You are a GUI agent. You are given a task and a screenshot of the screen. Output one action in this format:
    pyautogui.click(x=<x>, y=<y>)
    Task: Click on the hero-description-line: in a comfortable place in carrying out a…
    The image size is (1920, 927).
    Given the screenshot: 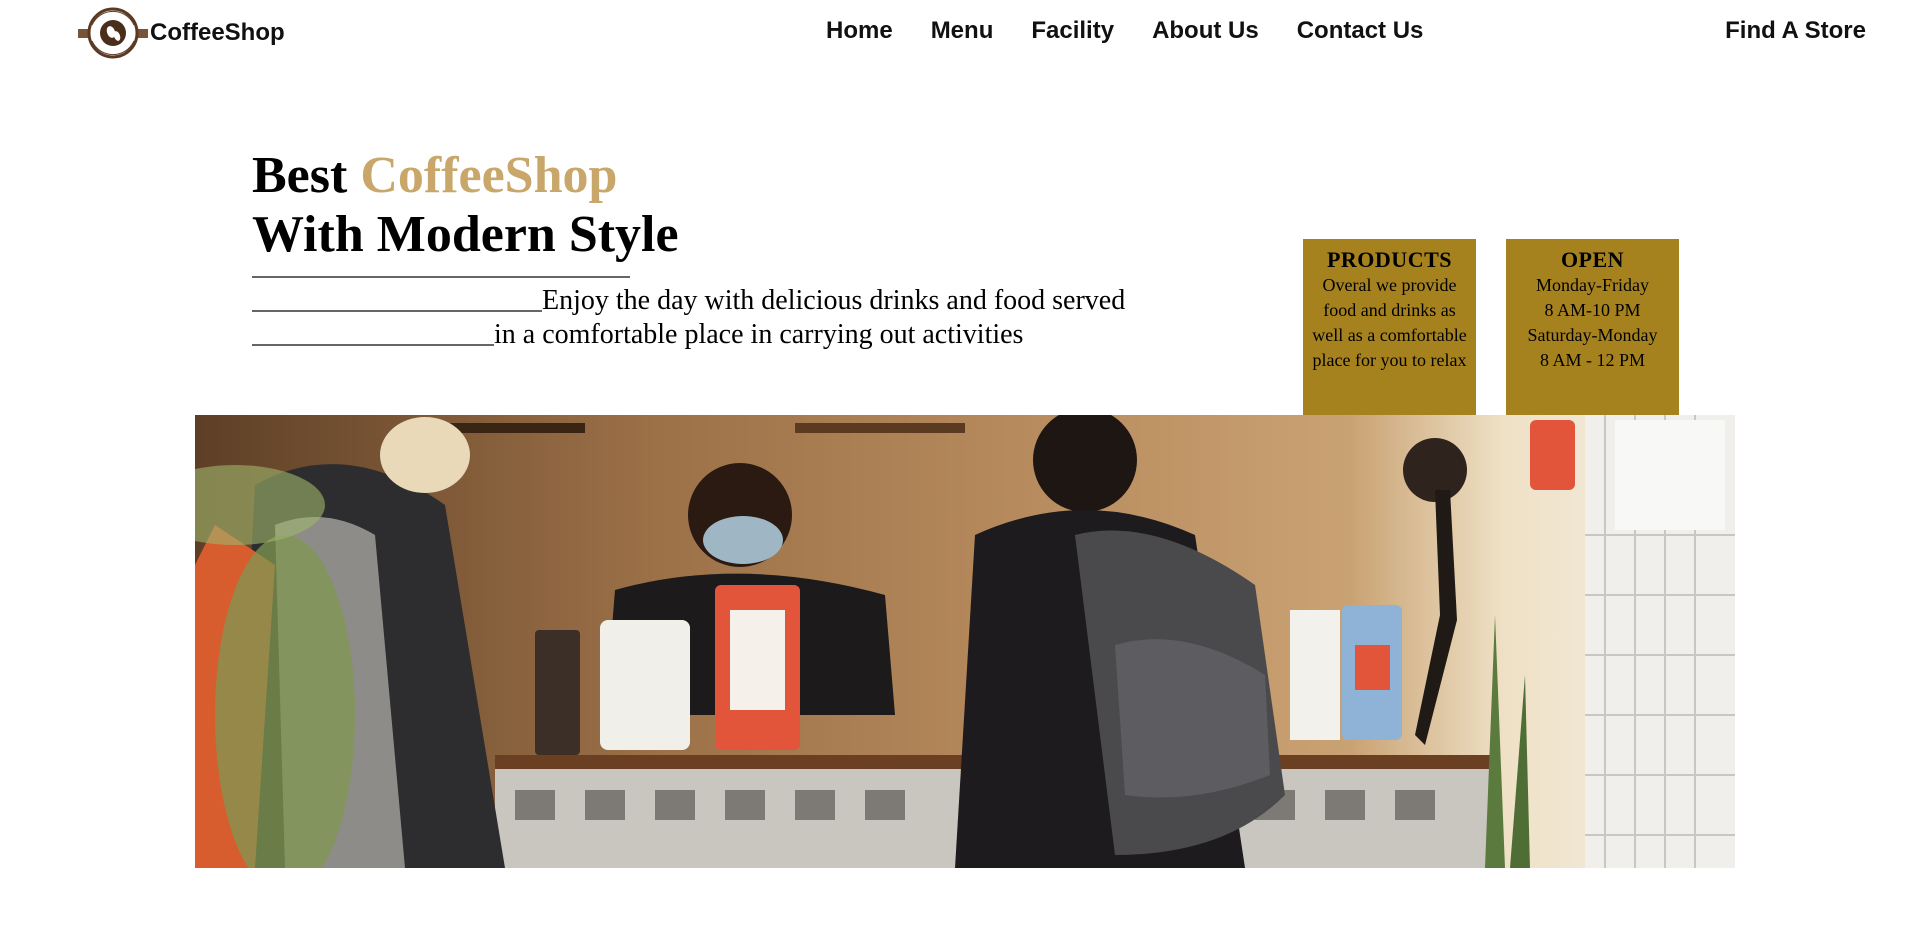 What is the action you would take?
    pyautogui.click(x=688, y=335)
    